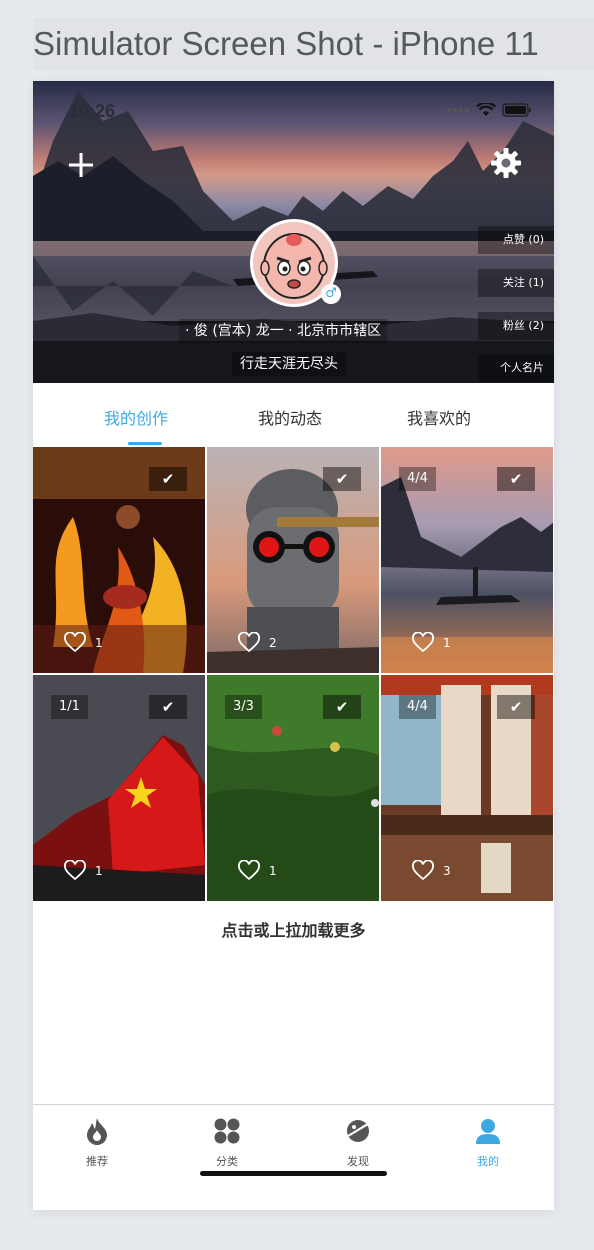 The width and height of the screenshot is (594, 1250). I want to click on active-tab-indicator, so click(145, 443).